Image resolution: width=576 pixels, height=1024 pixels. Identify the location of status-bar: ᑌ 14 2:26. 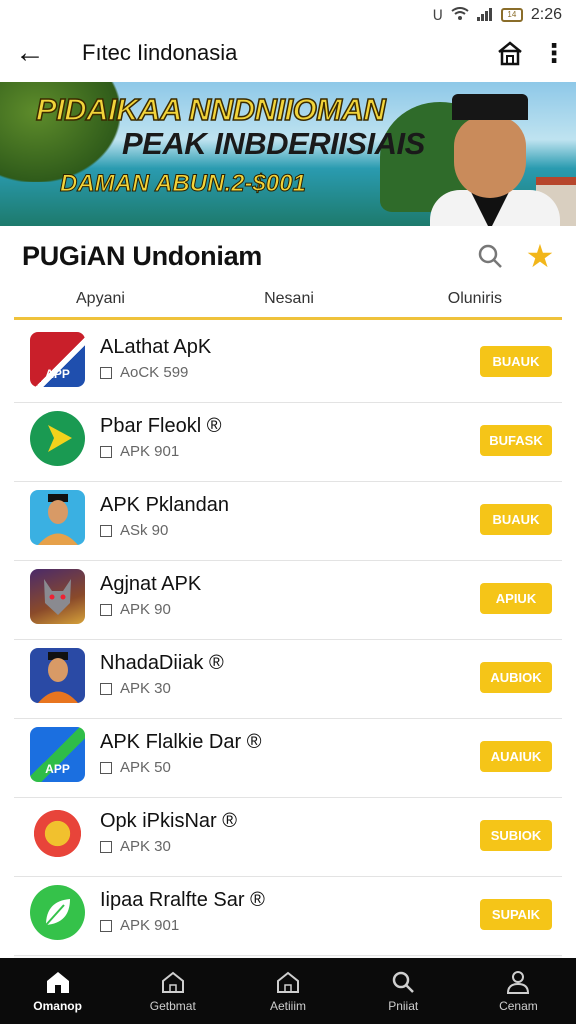
(288, 15).